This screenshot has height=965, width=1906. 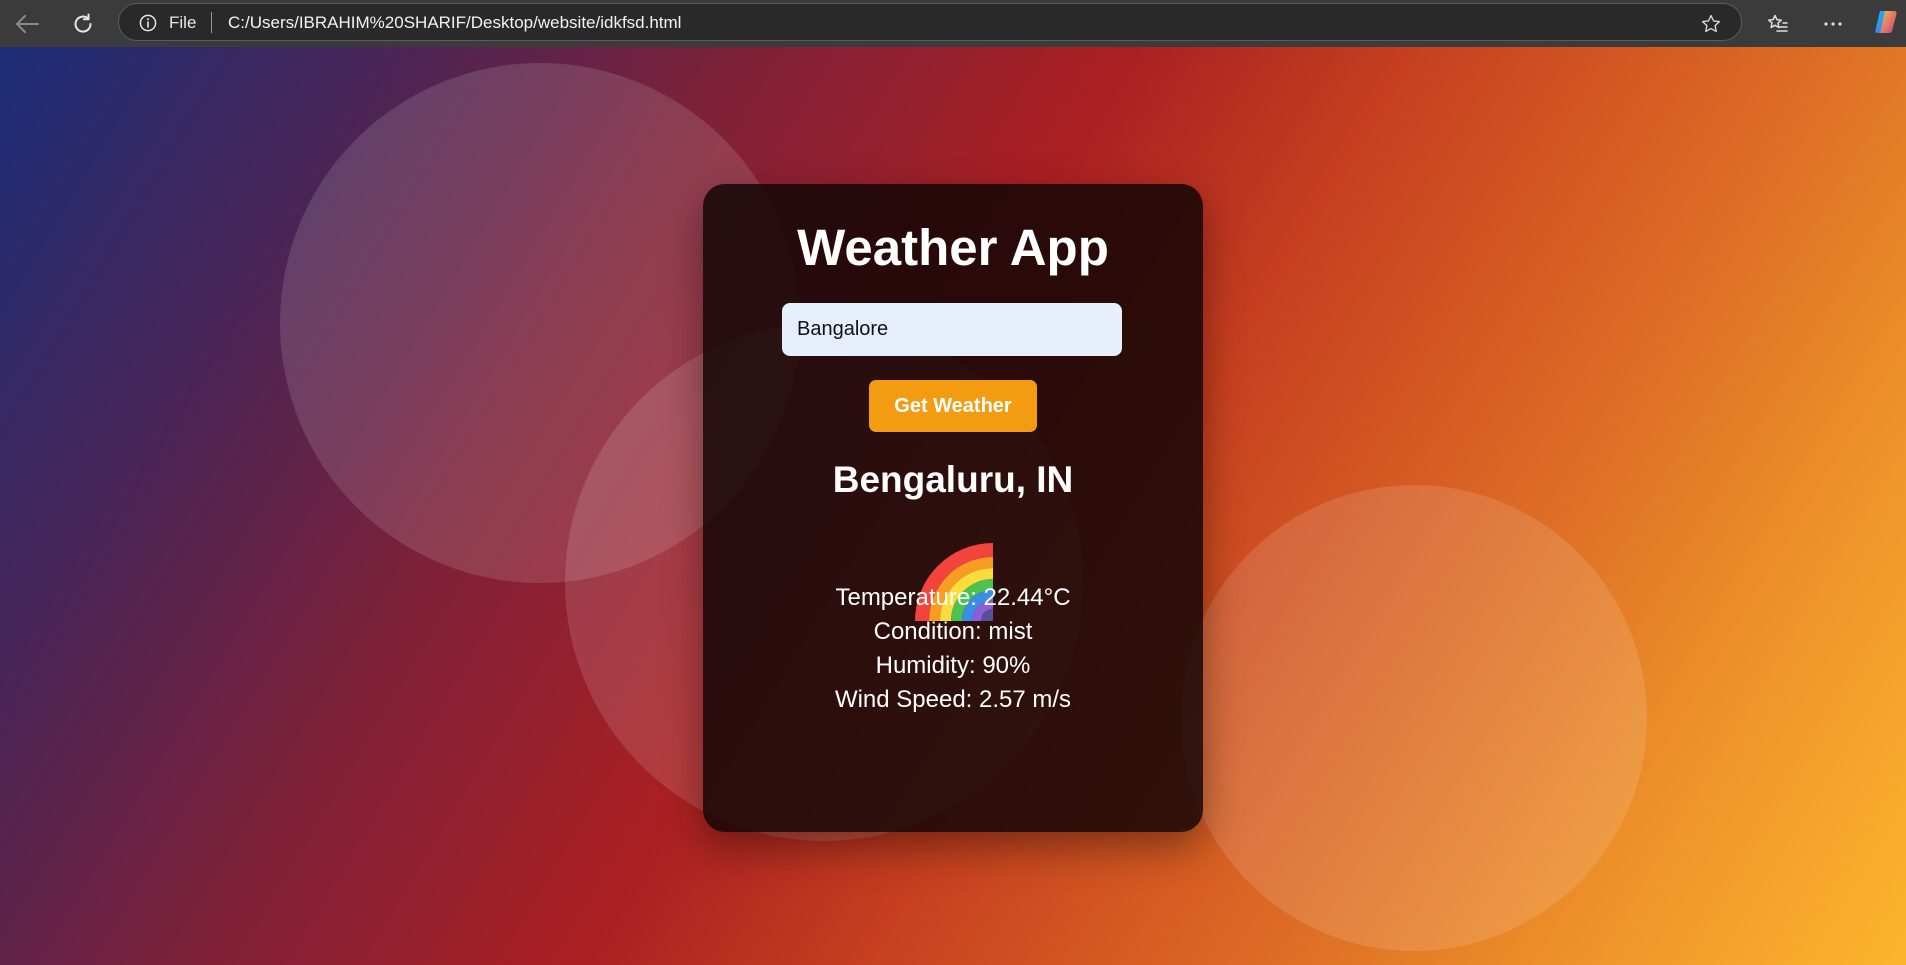 I want to click on refresh-button, so click(x=83, y=24).